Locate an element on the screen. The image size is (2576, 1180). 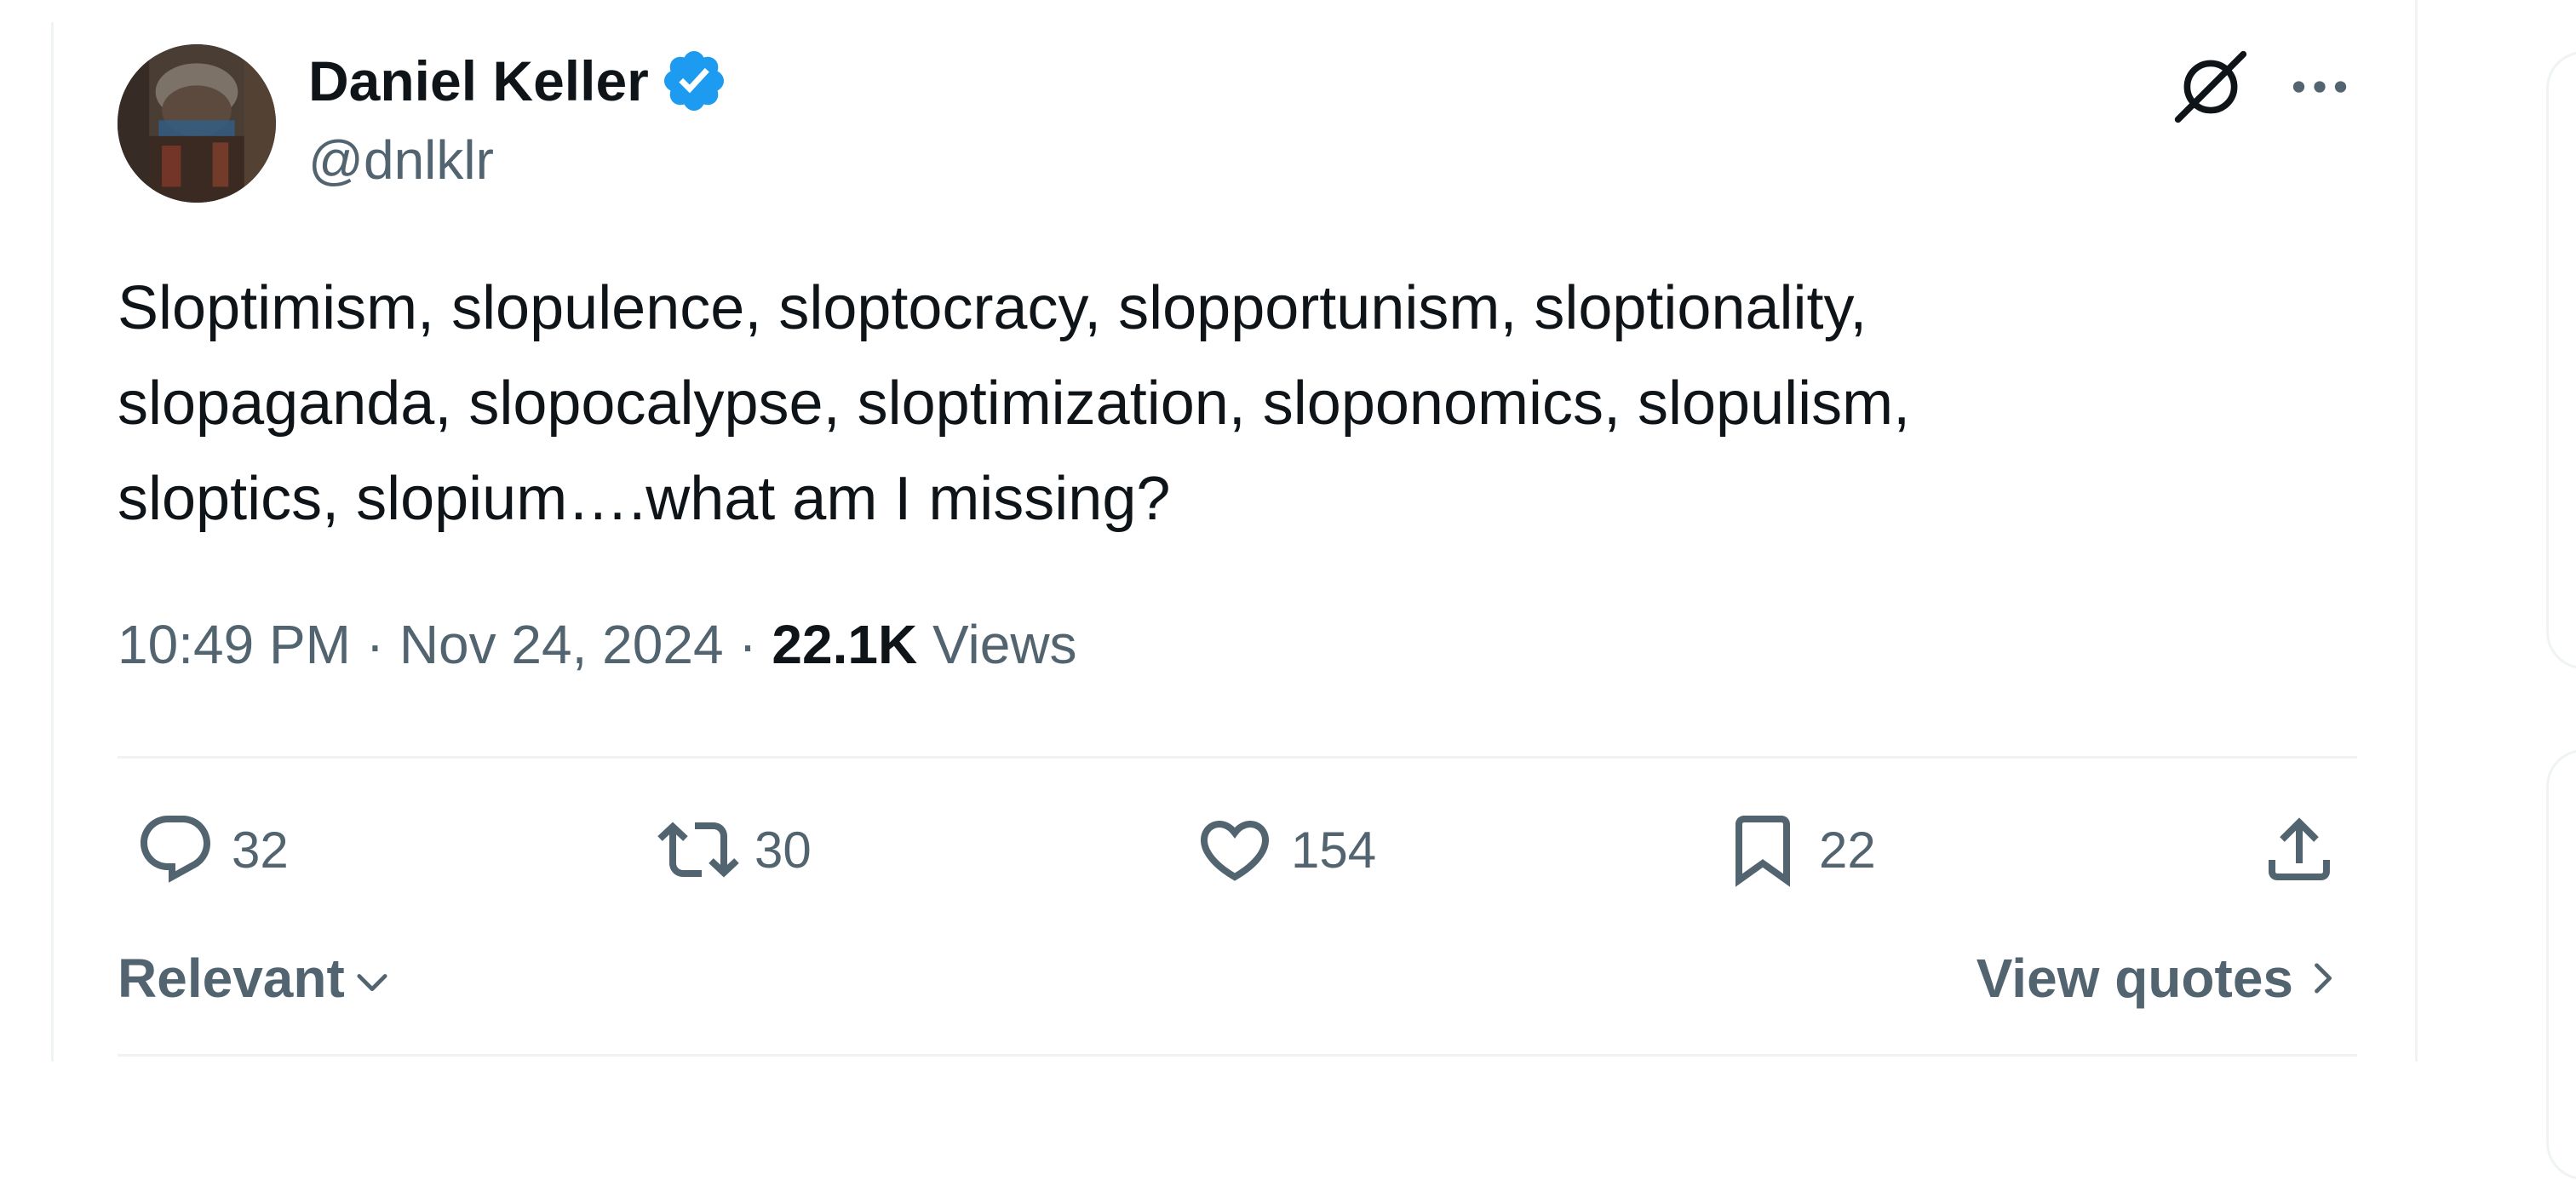
reply-button: 32 is located at coordinates (212, 849).